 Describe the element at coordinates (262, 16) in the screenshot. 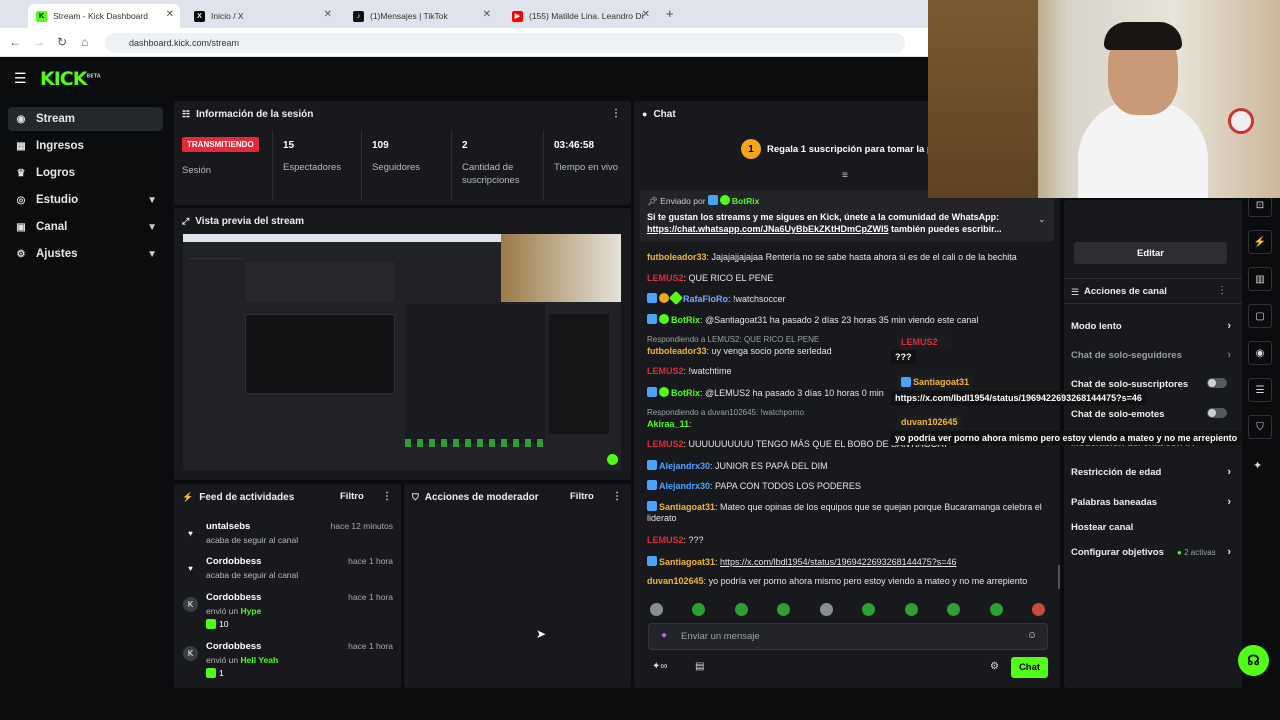

I see `browser-tab-1: X Inicio / X ✕` at that location.